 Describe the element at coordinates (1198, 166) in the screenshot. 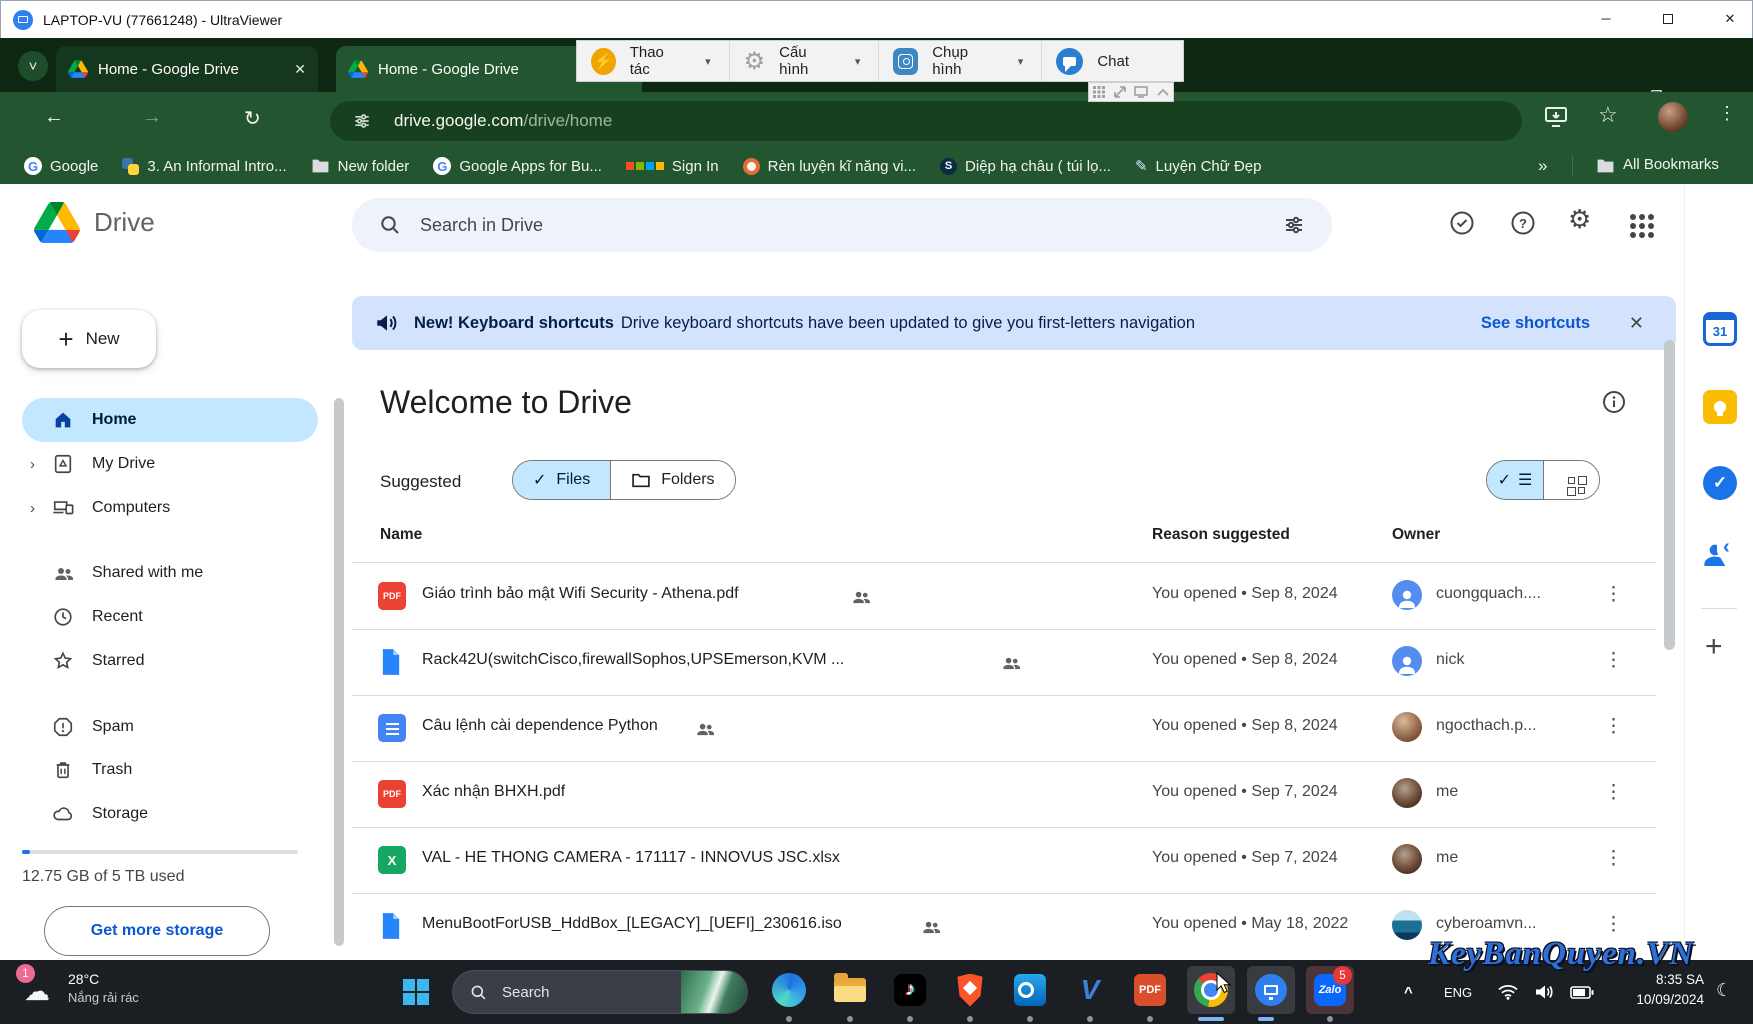

I see `bookmark-luyen-chu-dep: ✎ Luyện Chữ Đẹp` at that location.